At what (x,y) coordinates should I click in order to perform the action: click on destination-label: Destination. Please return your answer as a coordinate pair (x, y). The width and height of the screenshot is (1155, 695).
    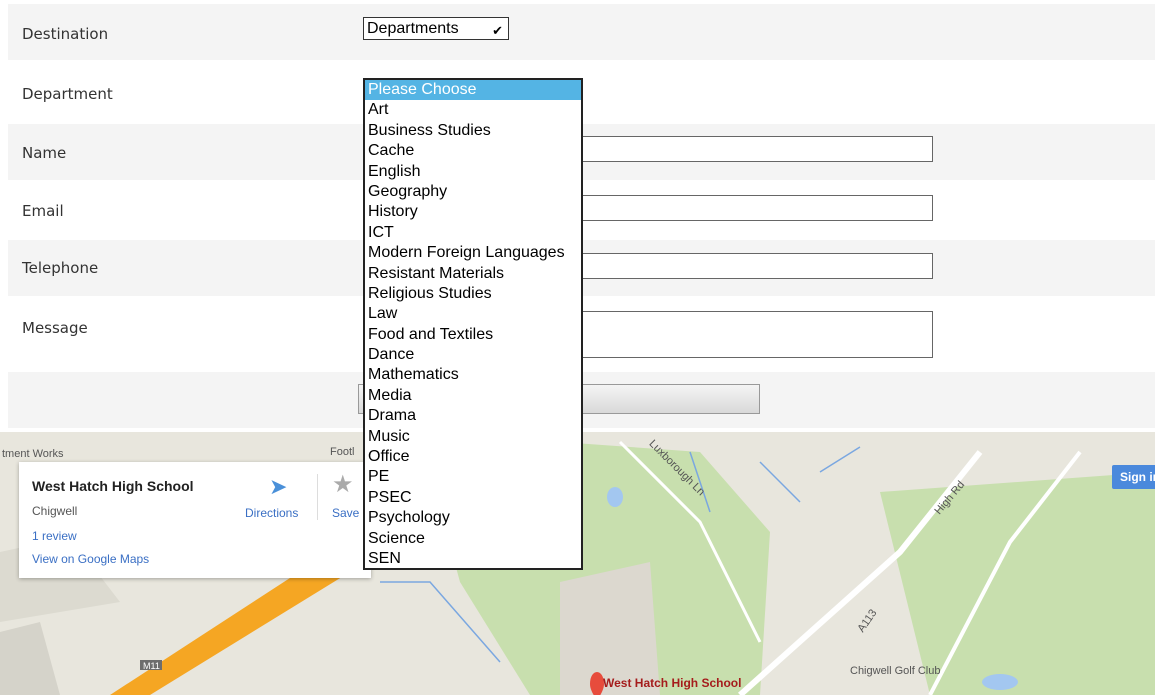
    Looking at the image, I should click on (65, 34).